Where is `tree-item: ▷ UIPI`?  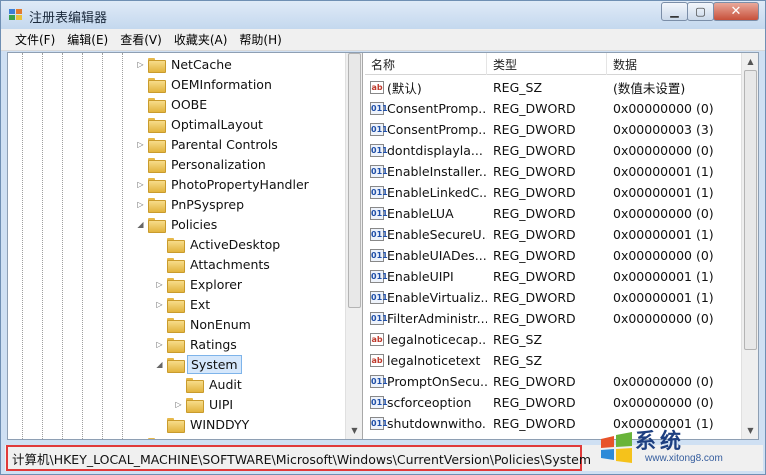 tree-item: ▷ UIPI is located at coordinates (204, 404).